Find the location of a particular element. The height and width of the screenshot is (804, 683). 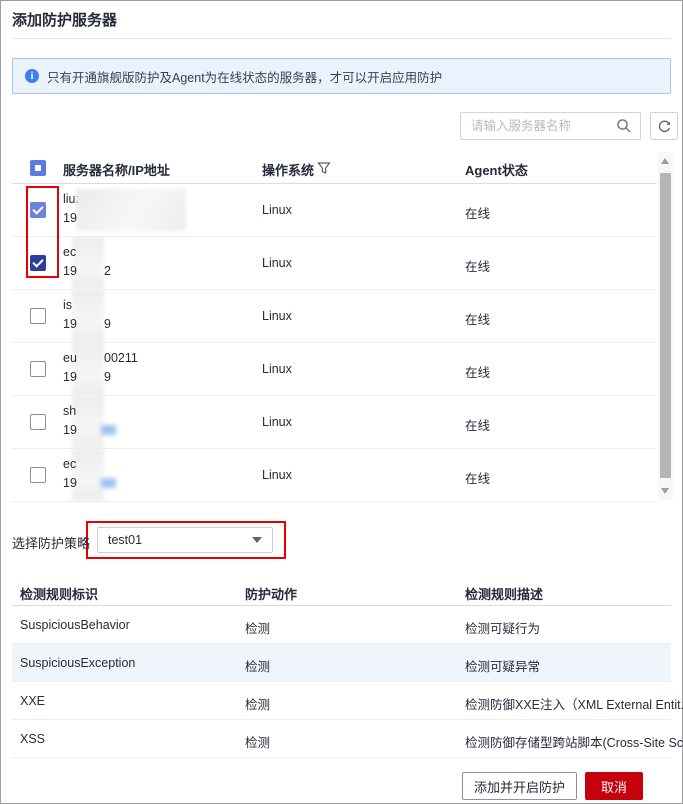

rule-desc: 检测可疑行为 is located at coordinates (503, 629).